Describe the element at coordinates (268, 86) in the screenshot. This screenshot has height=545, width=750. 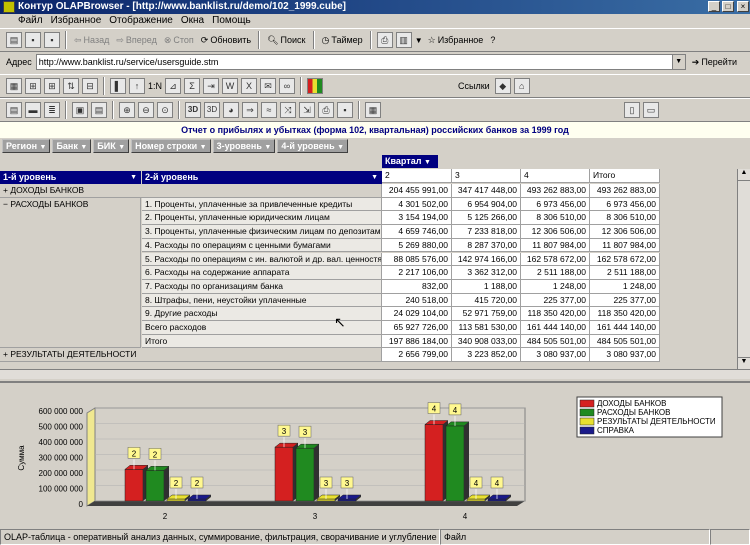
I see `mail-icon: ✉` at that location.